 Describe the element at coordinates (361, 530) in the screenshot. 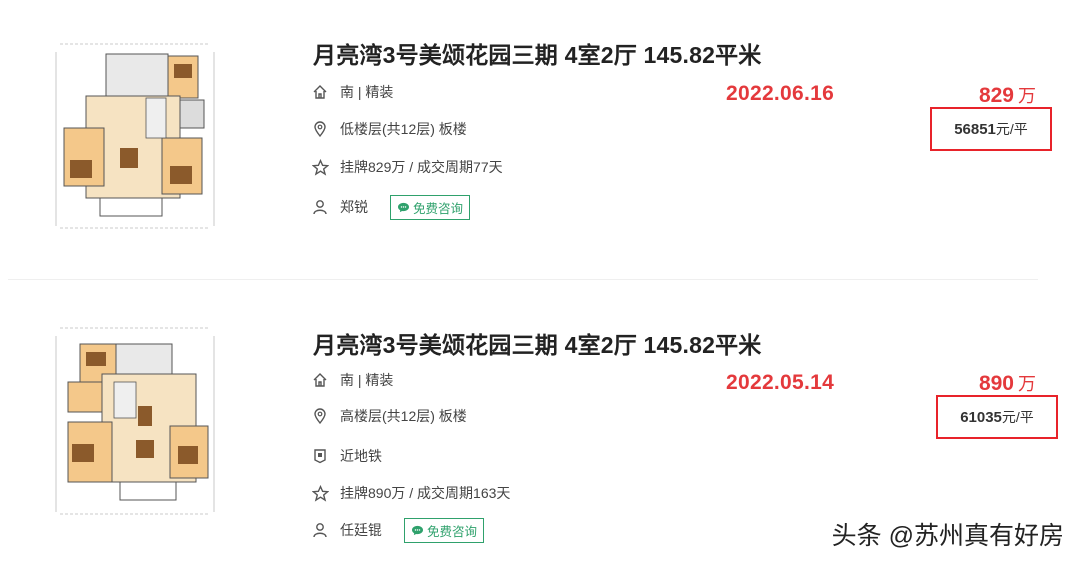

I see `agent-name: 任廷锟` at that location.